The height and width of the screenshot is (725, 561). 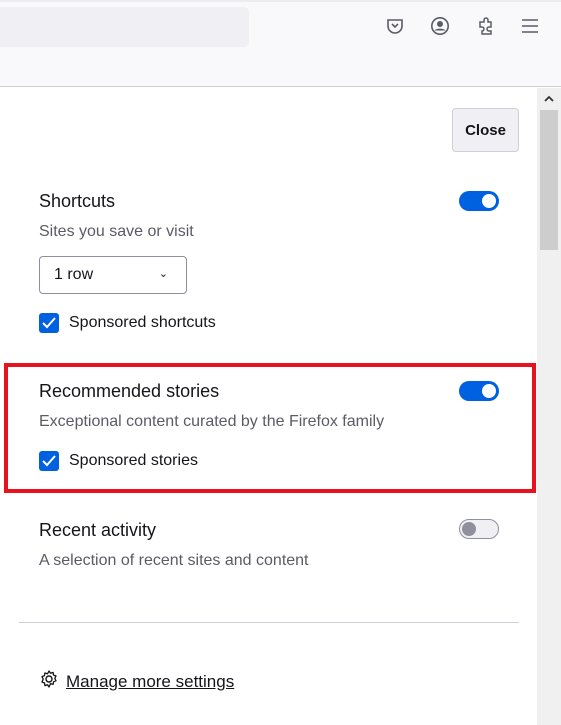 I want to click on recent-activity-title: Recent activity, so click(x=98, y=530).